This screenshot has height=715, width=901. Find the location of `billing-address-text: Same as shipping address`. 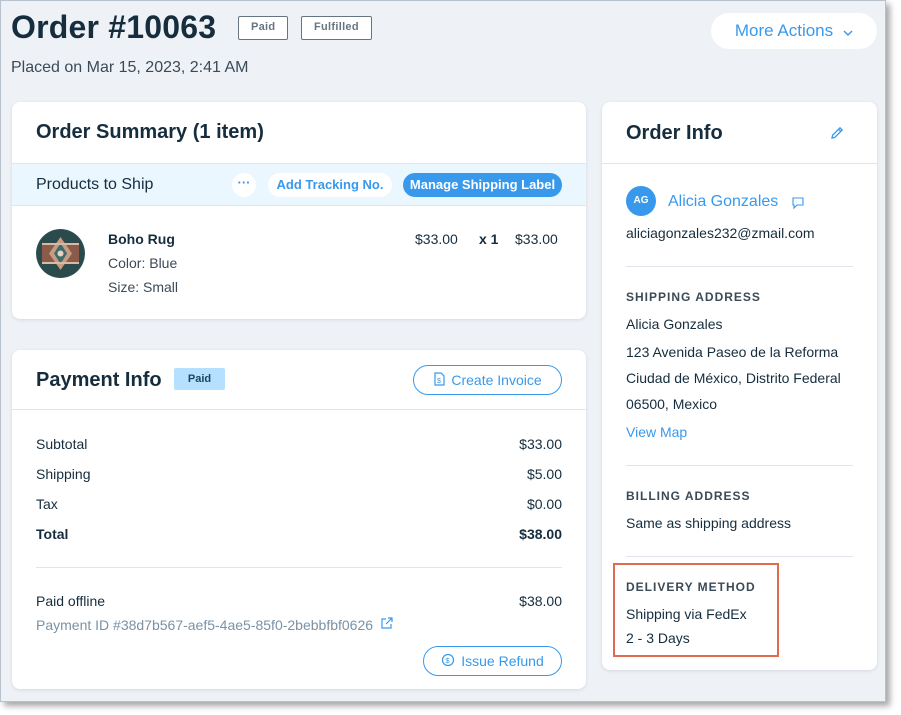

billing-address-text: Same as shipping address is located at coordinates (708, 523).